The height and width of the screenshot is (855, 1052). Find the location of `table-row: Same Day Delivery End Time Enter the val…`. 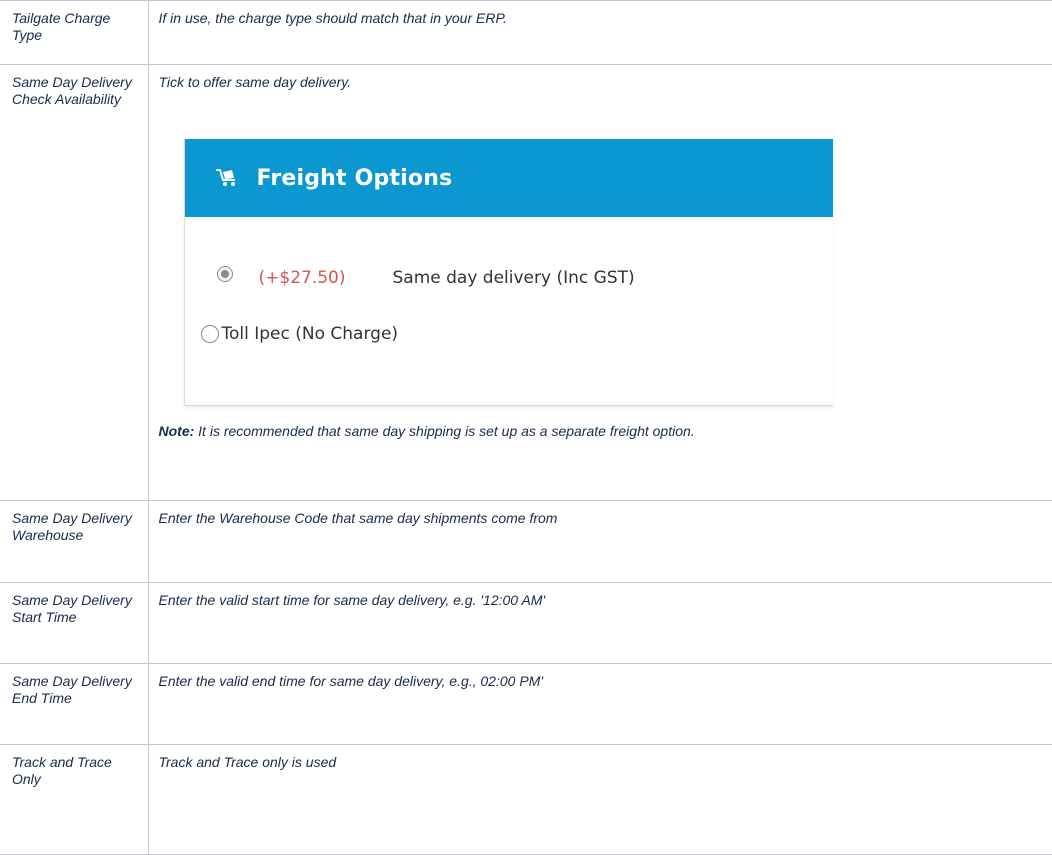

table-row: Same Day Delivery End Time Enter the val… is located at coordinates (526, 704).